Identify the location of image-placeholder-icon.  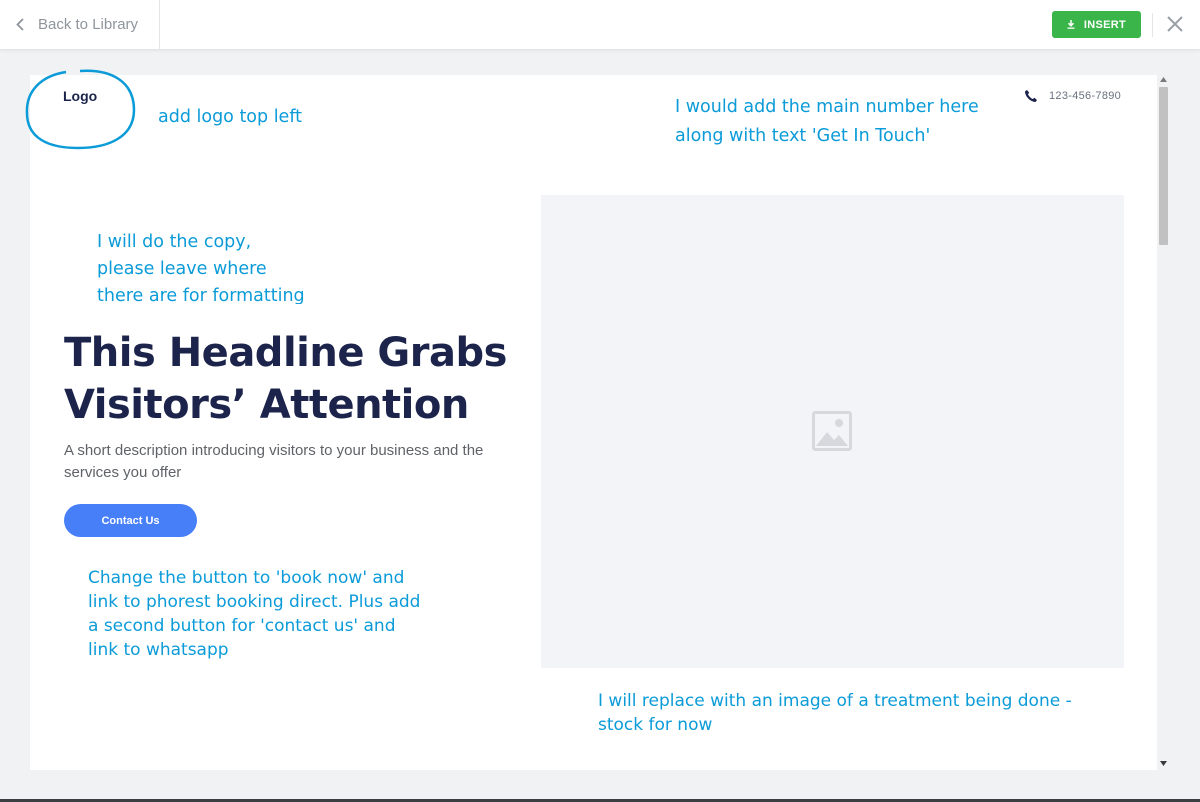
(832, 431).